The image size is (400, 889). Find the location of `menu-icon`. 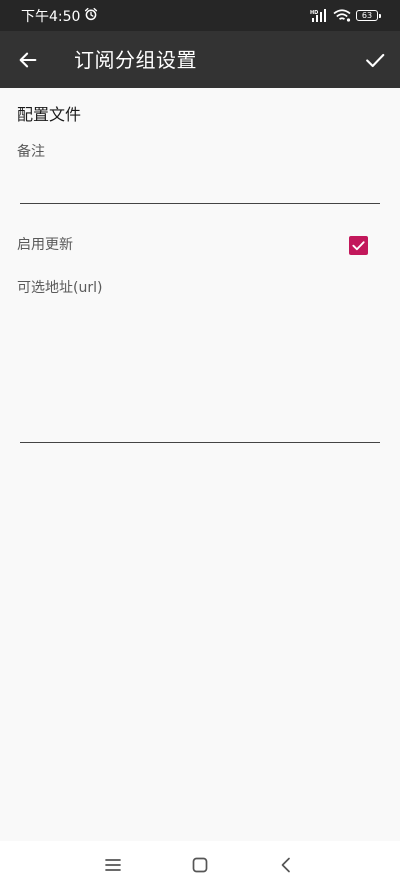

menu-icon is located at coordinates (113, 865).